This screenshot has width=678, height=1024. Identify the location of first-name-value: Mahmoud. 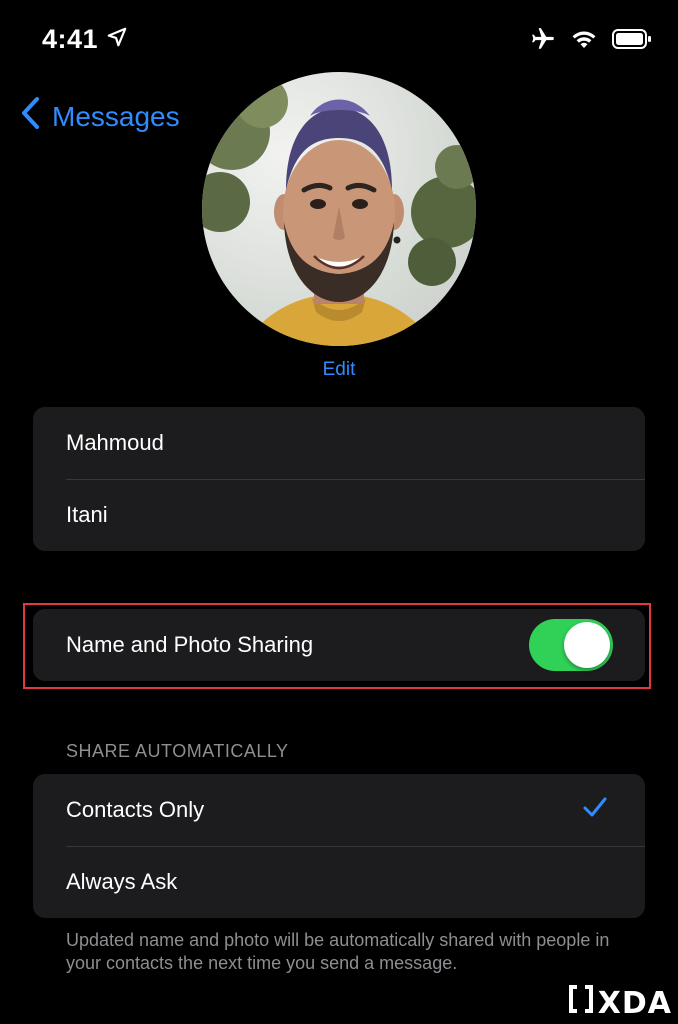
(115, 442).